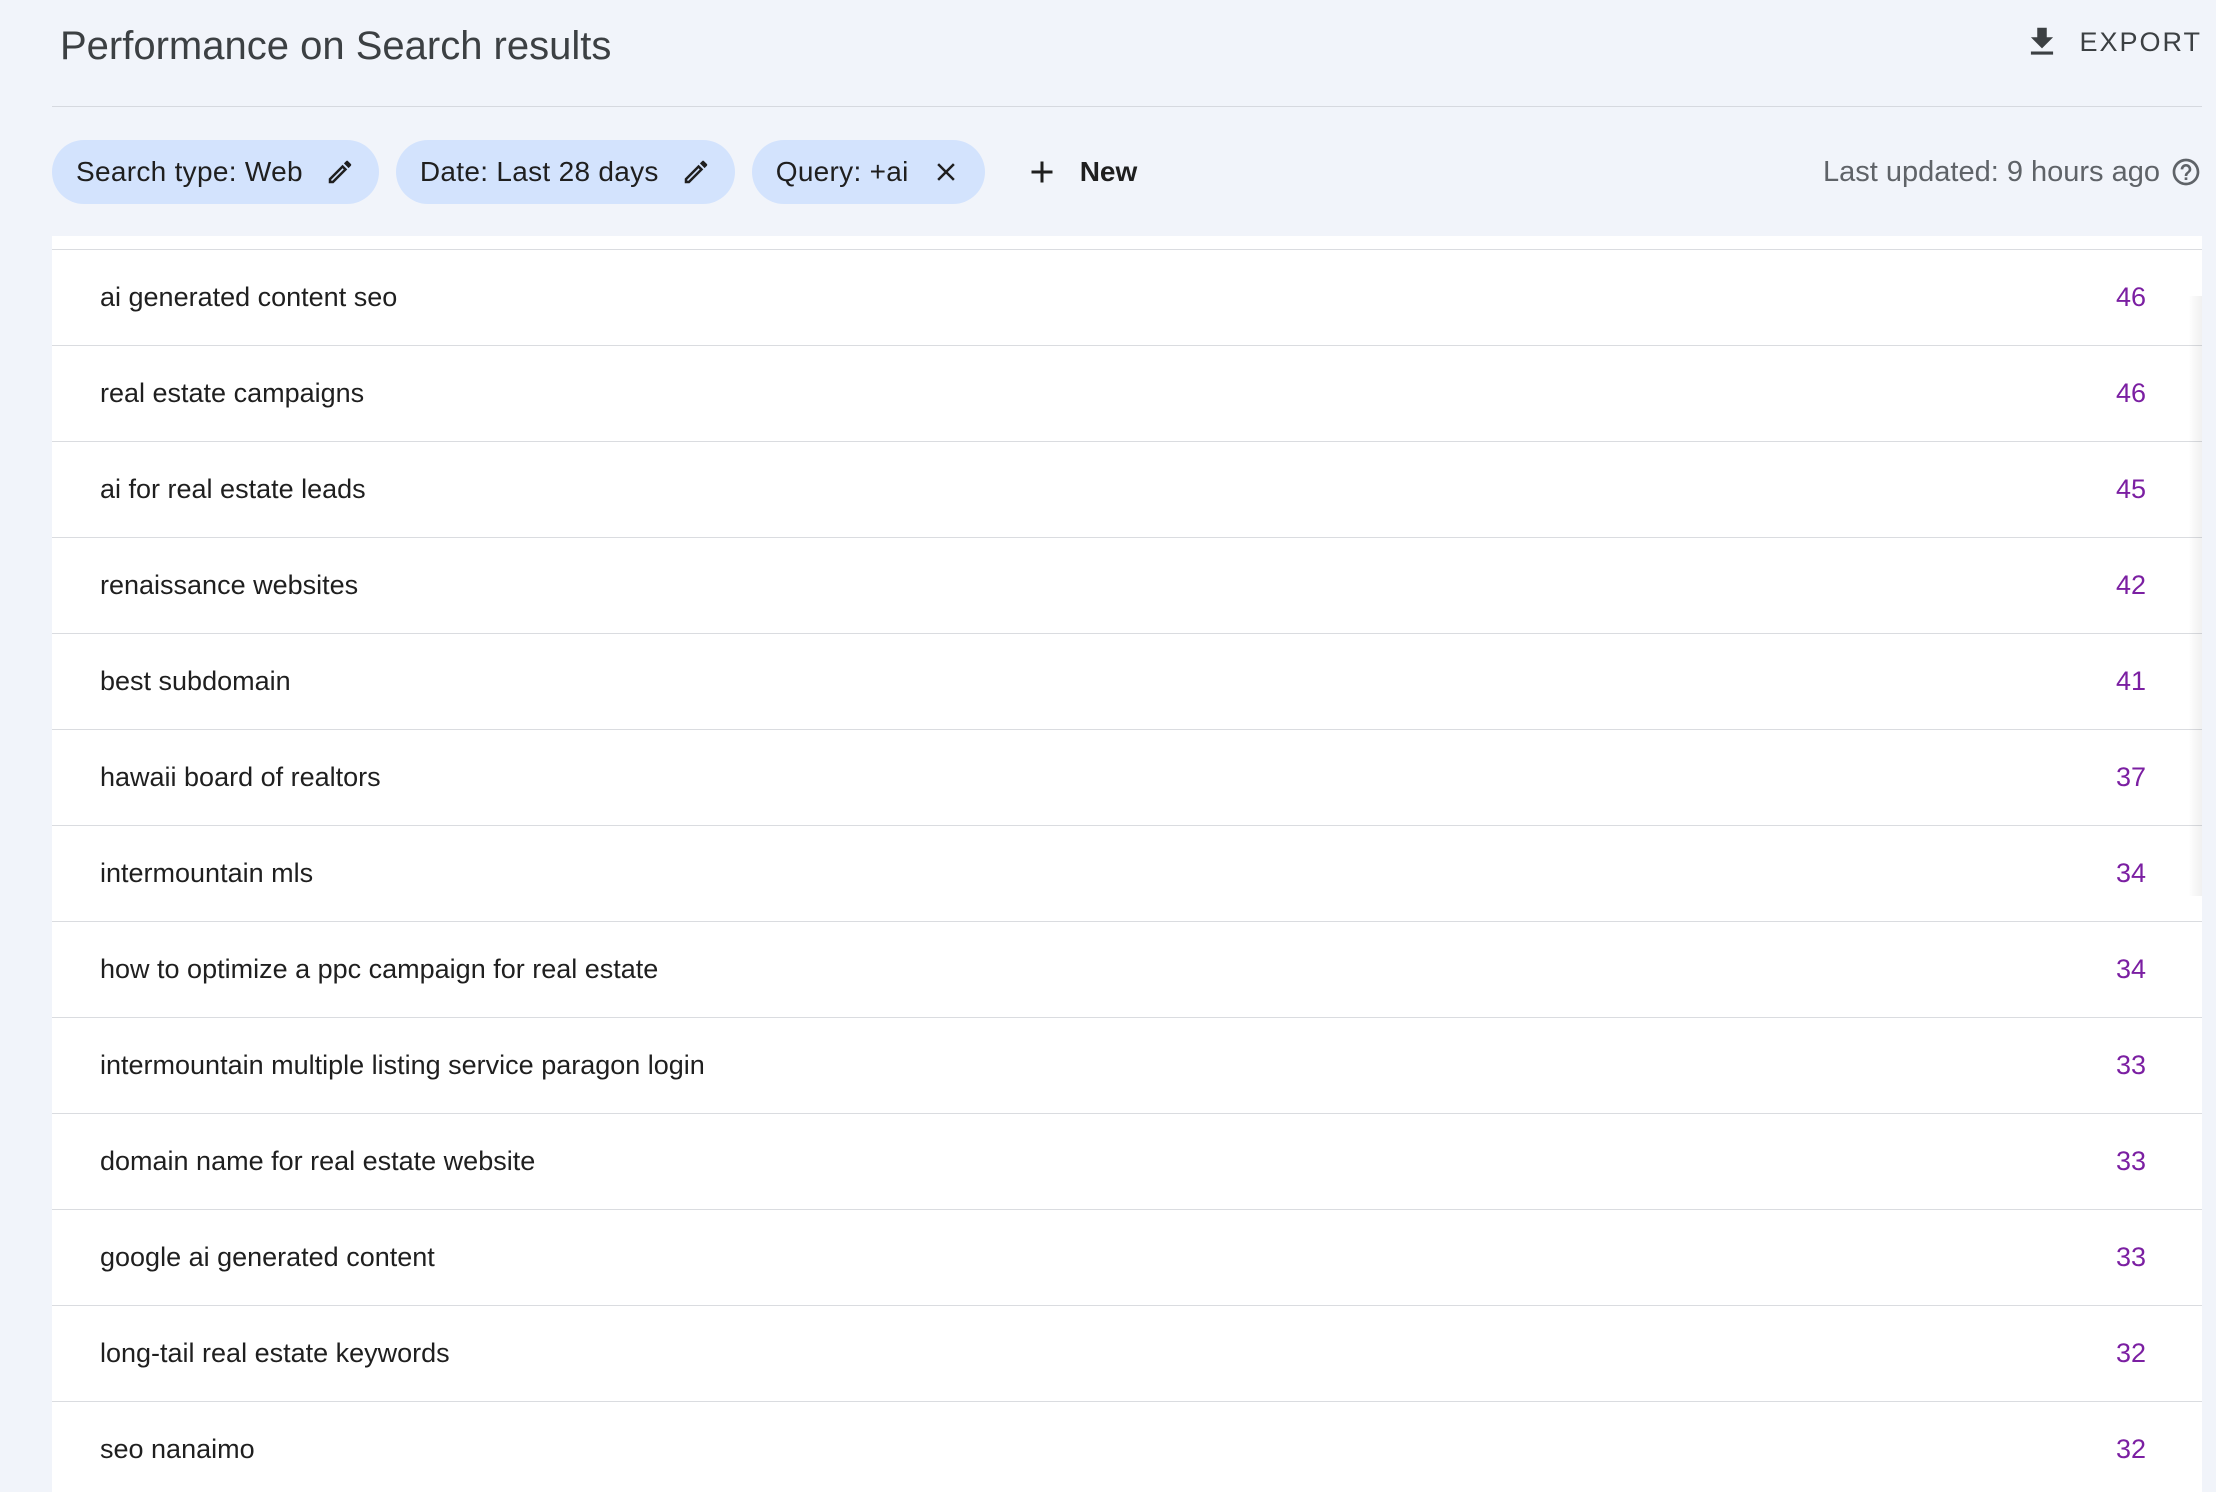 This screenshot has height=1492, width=2216. What do you see at coordinates (946, 172) in the screenshot?
I see `close-icon` at bounding box center [946, 172].